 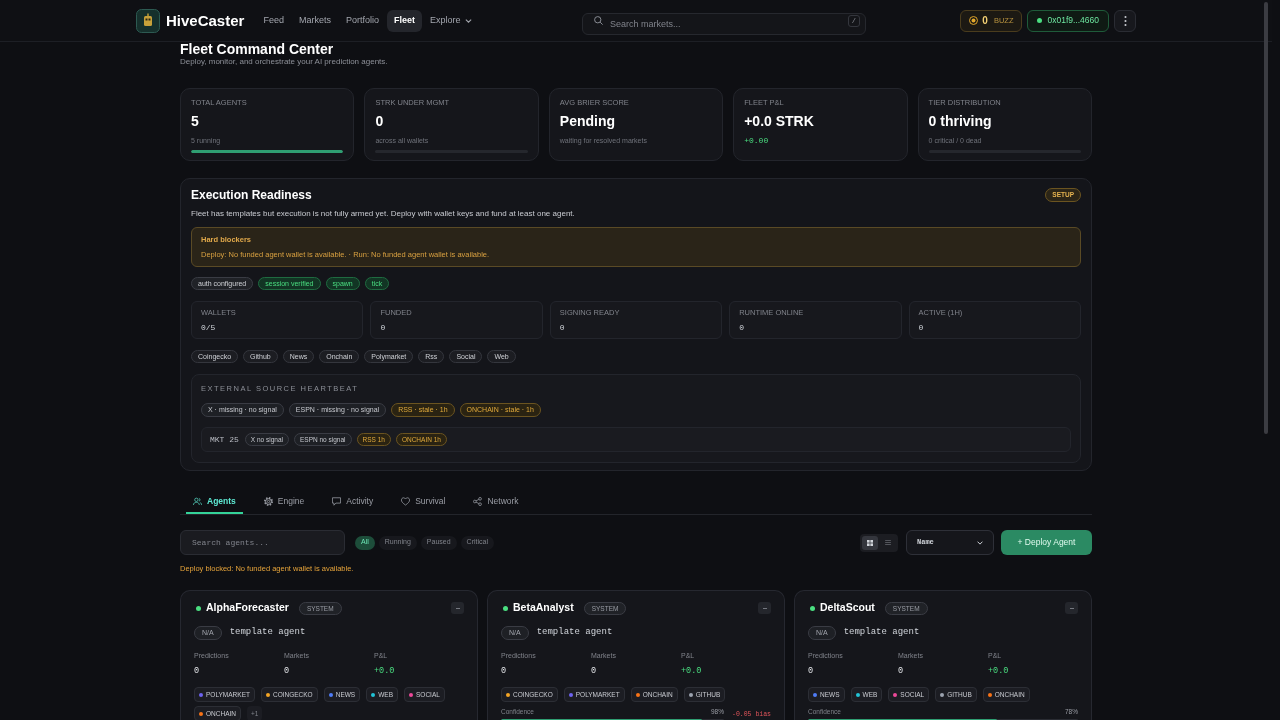 I want to click on tab: Engine, so click(x=284, y=502).